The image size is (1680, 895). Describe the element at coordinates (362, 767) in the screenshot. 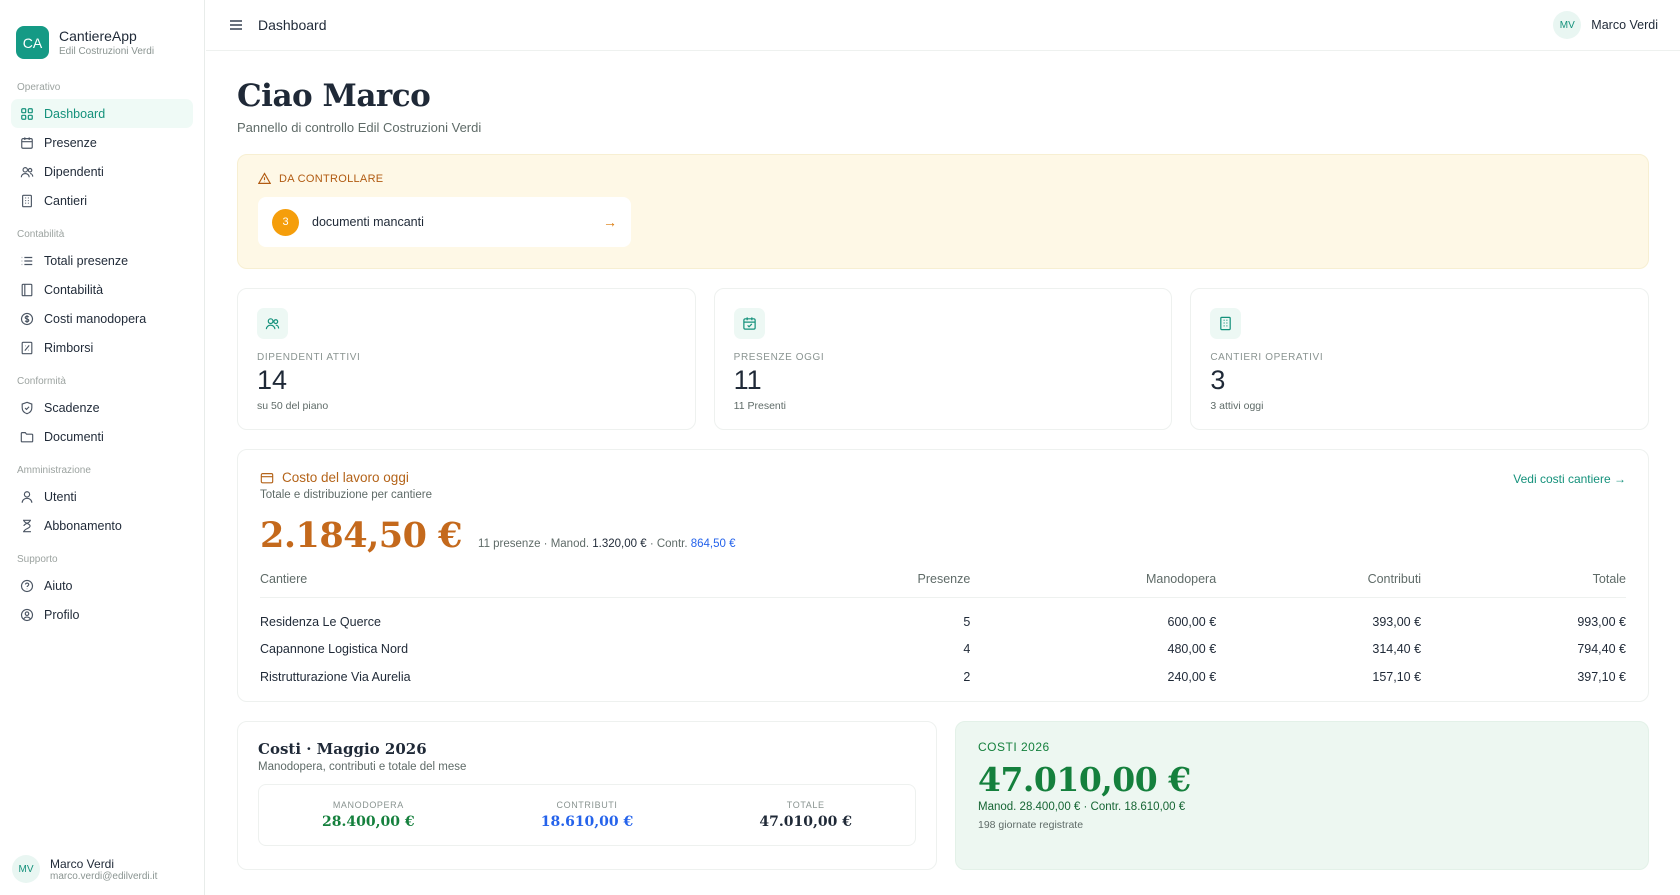

I see `monthly-costs-subtitle: Manodopera, contributi e totale del mese` at that location.